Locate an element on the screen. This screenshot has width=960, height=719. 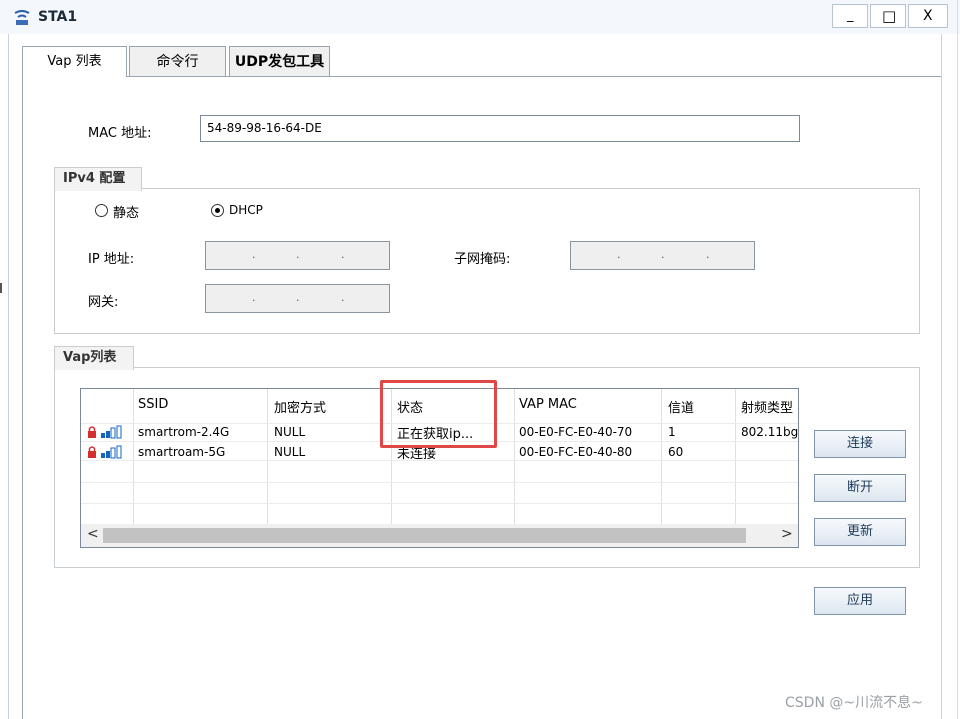
row1-ssid: smartrom-2.4G is located at coordinates (183, 432).